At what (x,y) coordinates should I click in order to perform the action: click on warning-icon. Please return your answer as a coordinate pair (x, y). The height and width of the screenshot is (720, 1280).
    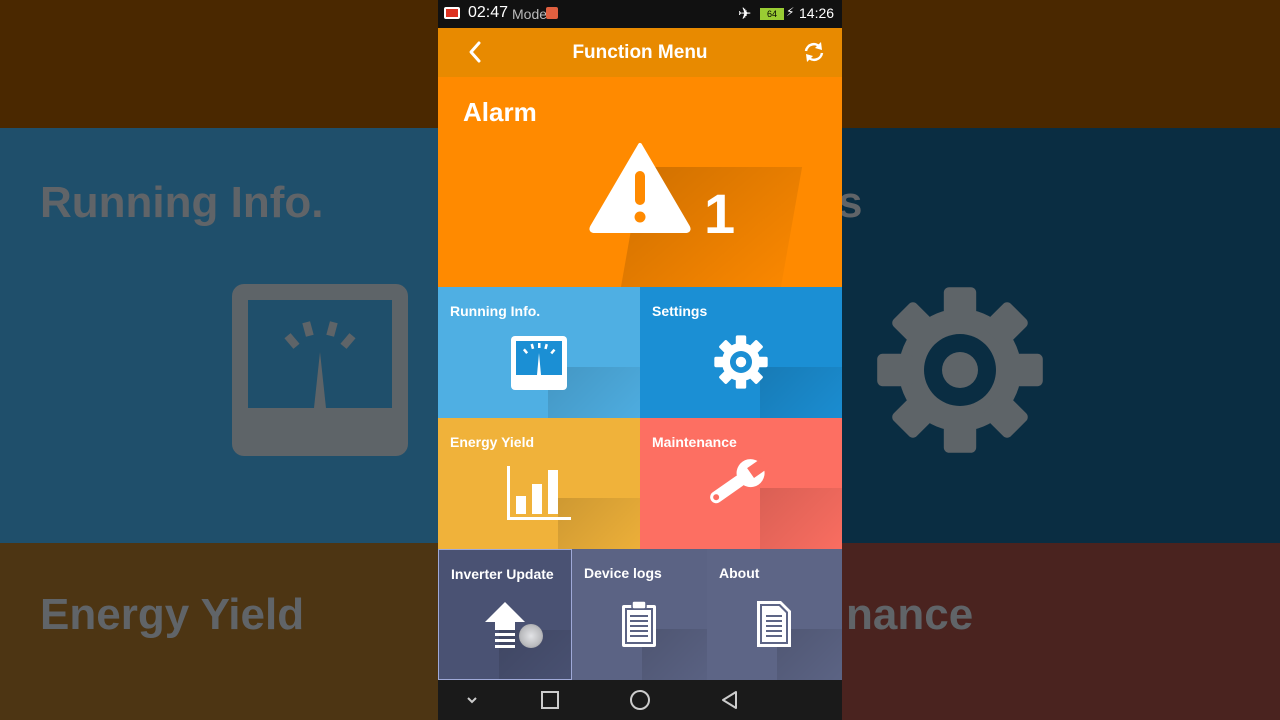
    Looking at the image, I should click on (640, 188).